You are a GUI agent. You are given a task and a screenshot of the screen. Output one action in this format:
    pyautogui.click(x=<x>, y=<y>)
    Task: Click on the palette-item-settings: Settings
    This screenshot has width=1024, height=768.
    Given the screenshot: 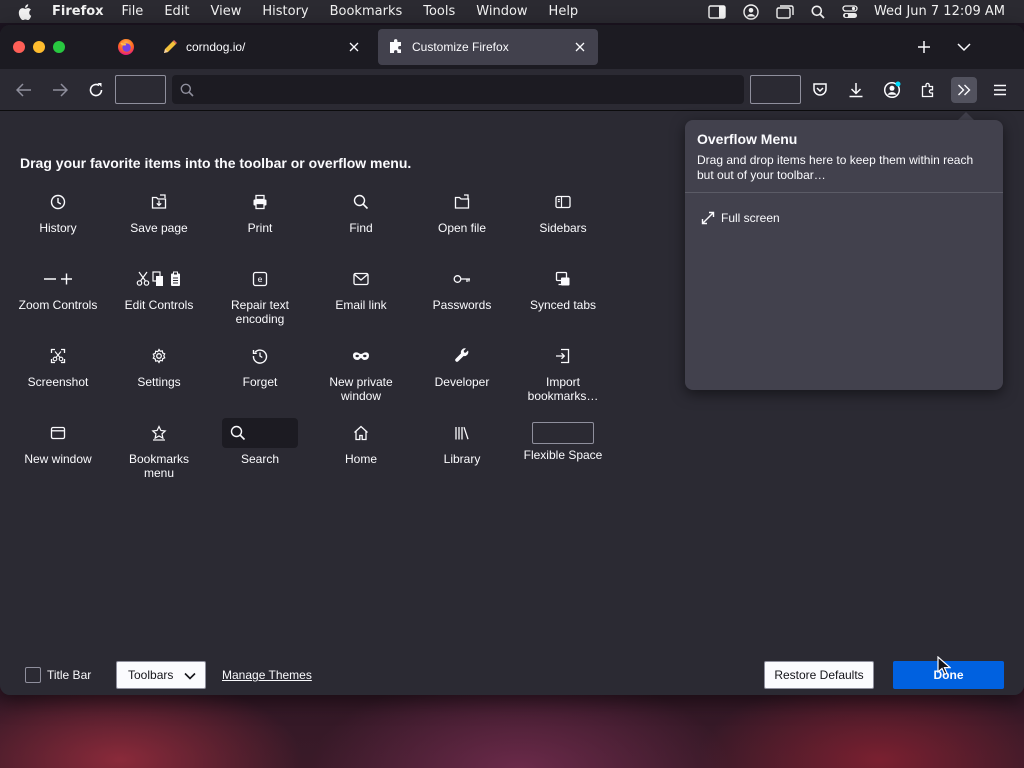 What is the action you would take?
    pyautogui.click(x=159, y=375)
    